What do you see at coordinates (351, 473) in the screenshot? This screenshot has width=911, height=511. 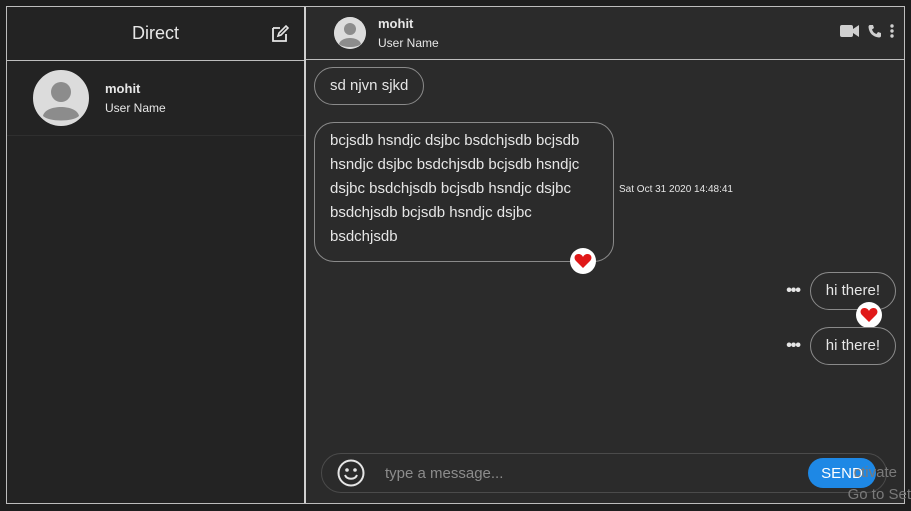 I see `smiley-icon` at bounding box center [351, 473].